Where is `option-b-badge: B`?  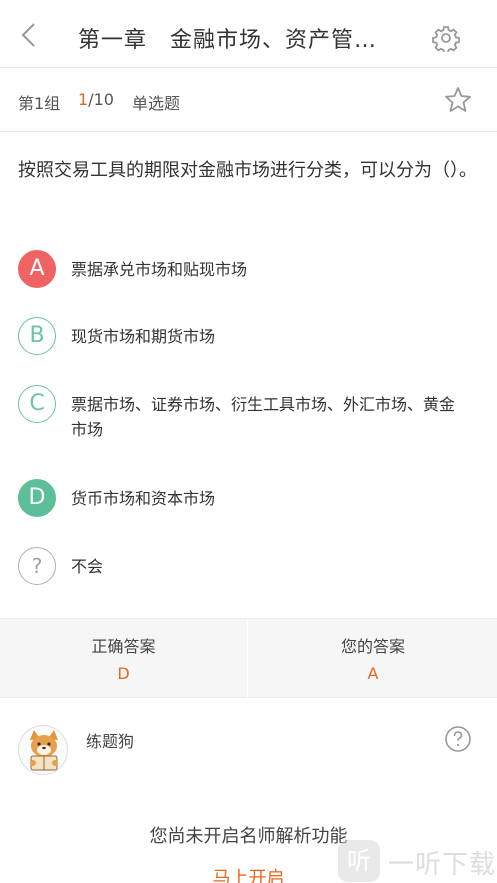 option-b-badge: B is located at coordinates (37, 336).